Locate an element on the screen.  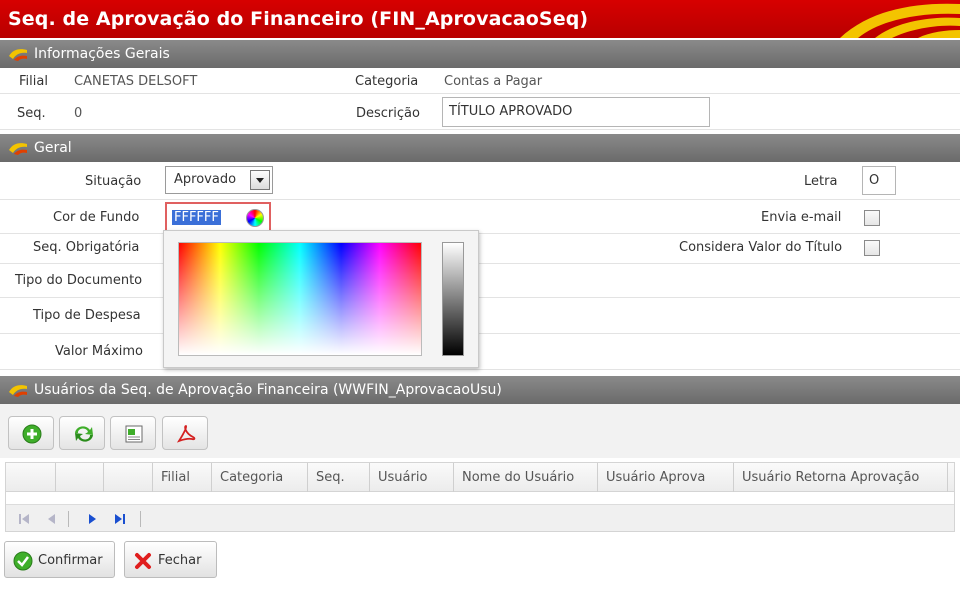
considera-label: Considera Valor do Título is located at coordinates (761, 247).